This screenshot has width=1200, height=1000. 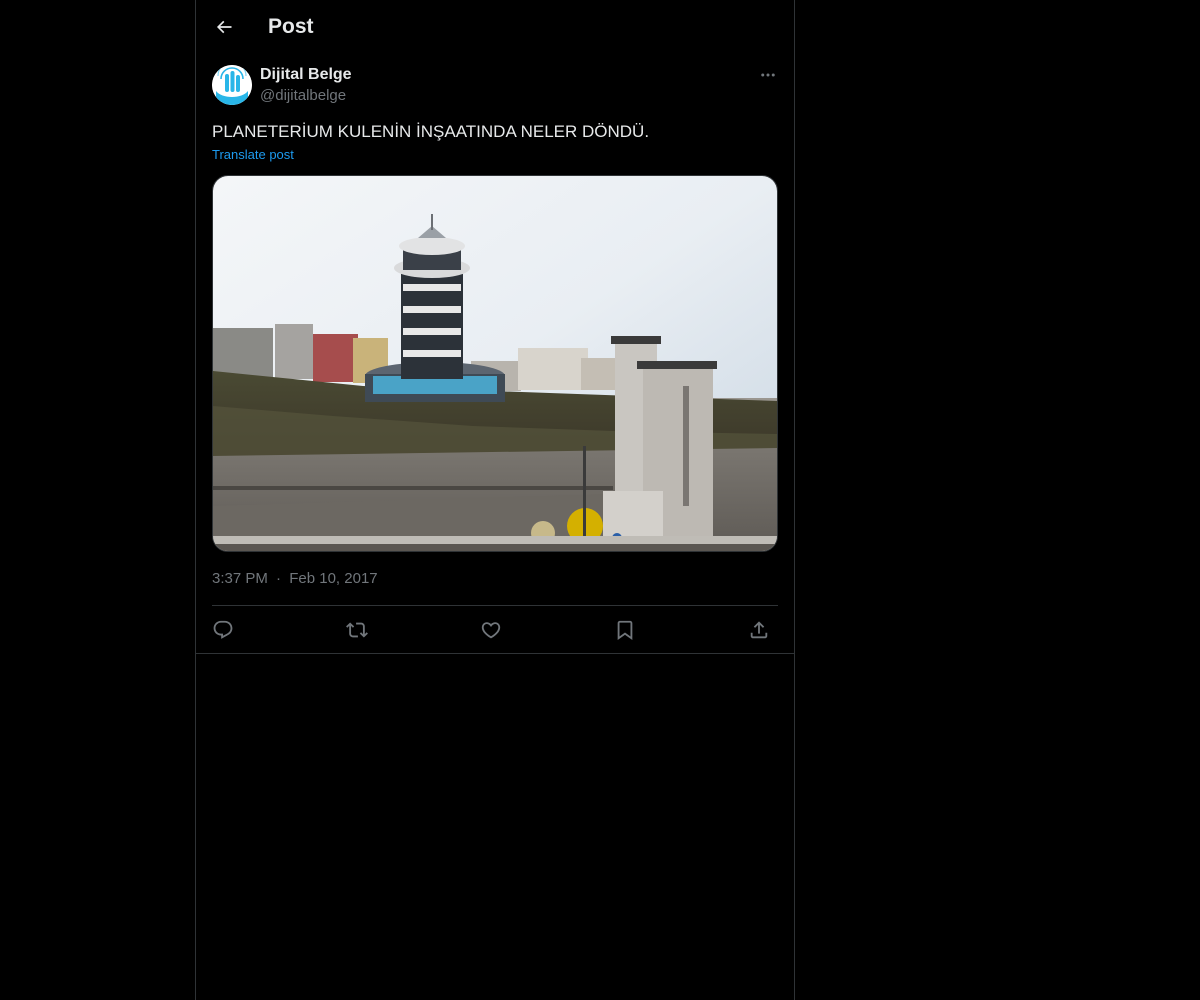 I want to click on reply-icon, so click(x=223, y=629).